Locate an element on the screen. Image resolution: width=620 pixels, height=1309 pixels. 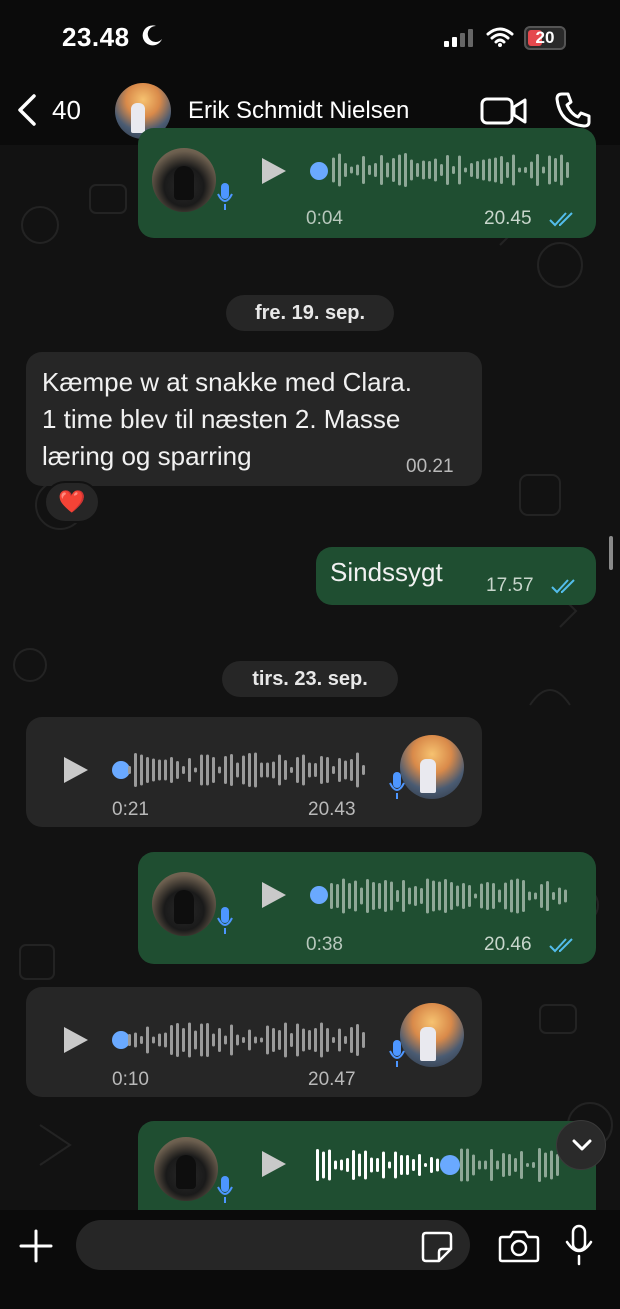
microphone-icon is located at coordinates (579, 1245).